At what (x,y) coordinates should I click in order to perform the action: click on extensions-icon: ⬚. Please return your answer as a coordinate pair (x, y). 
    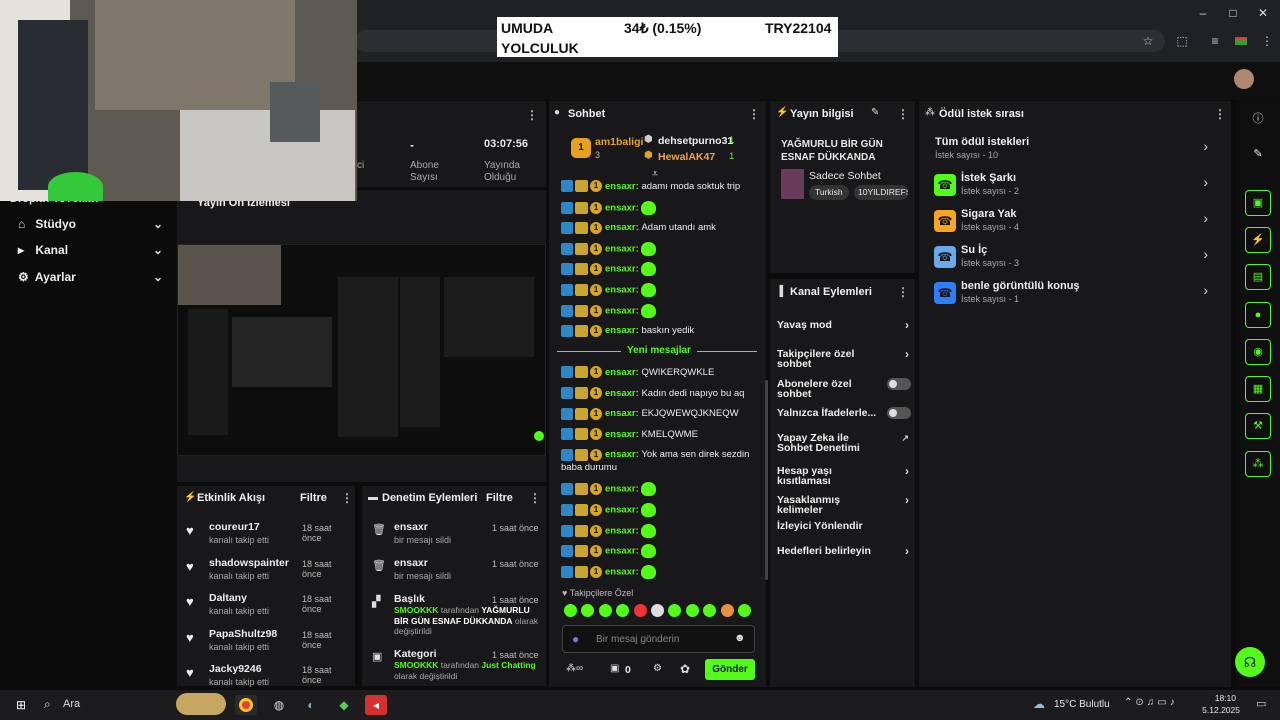
    Looking at the image, I should click on (1182, 41).